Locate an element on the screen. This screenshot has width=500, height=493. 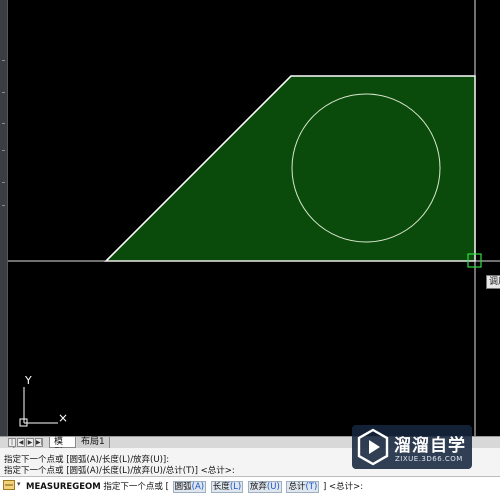
ucs-x-label: × is located at coordinates (63, 418).